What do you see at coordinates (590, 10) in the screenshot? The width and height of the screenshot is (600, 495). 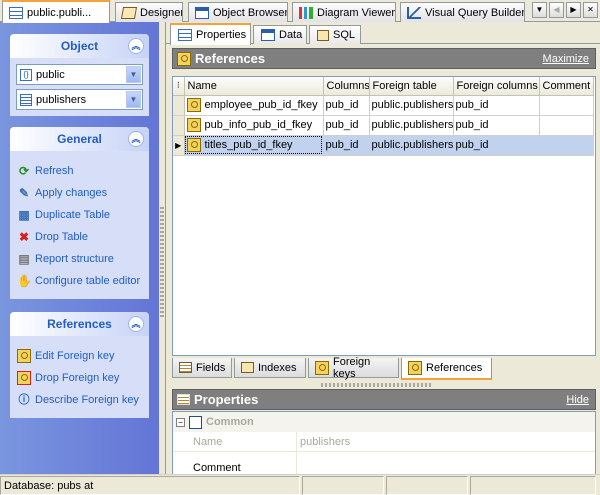 I see `close-tab-button: ✕` at bounding box center [590, 10].